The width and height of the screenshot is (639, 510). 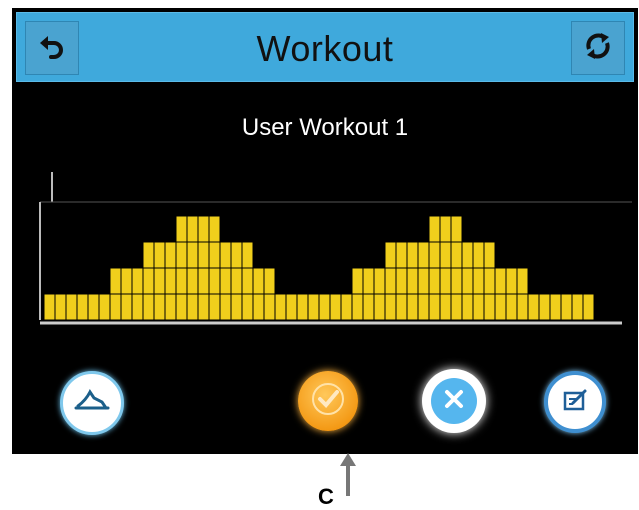 I want to click on confirm-button, so click(x=328, y=401).